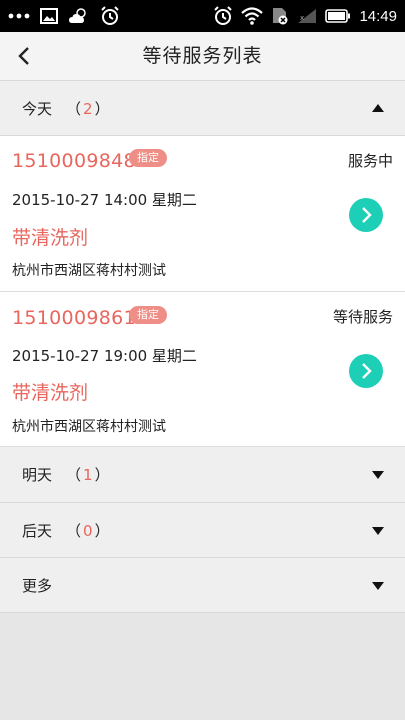 The width and height of the screenshot is (405, 720). What do you see at coordinates (79, 16) in the screenshot?
I see `weather-cloud-icon` at bounding box center [79, 16].